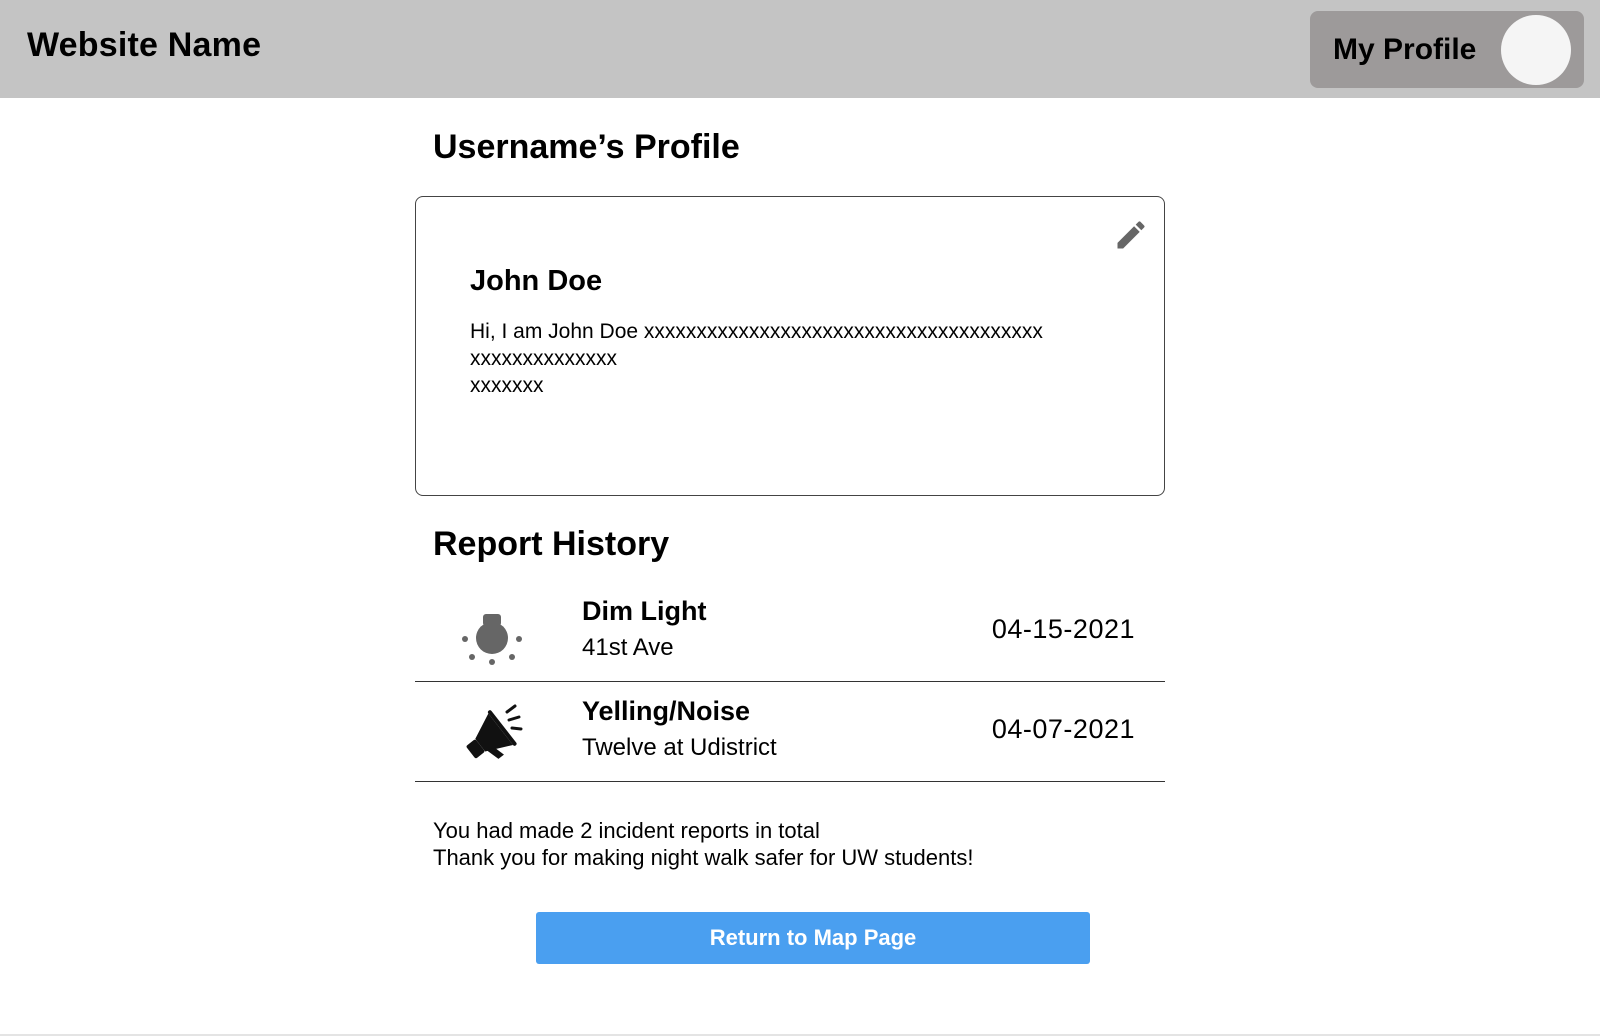 The width and height of the screenshot is (1600, 1036). Describe the element at coordinates (492, 639) in the screenshot. I see `lightbulb-icon` at that location.